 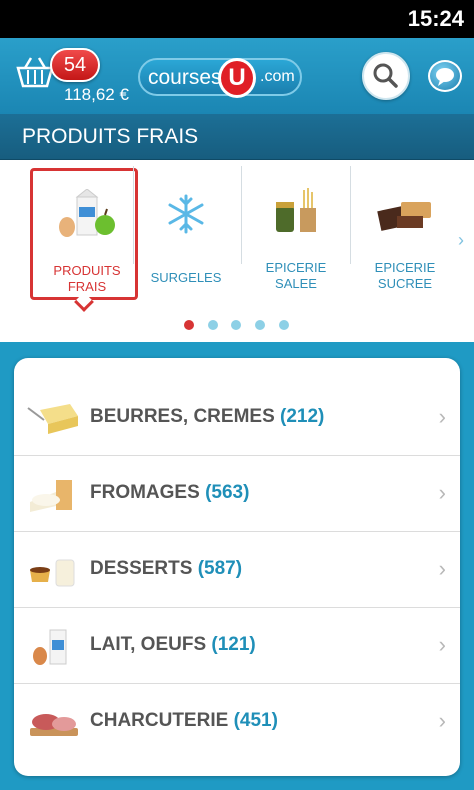 I want to click on charcuterie-icon, so click(x=54, y=722).